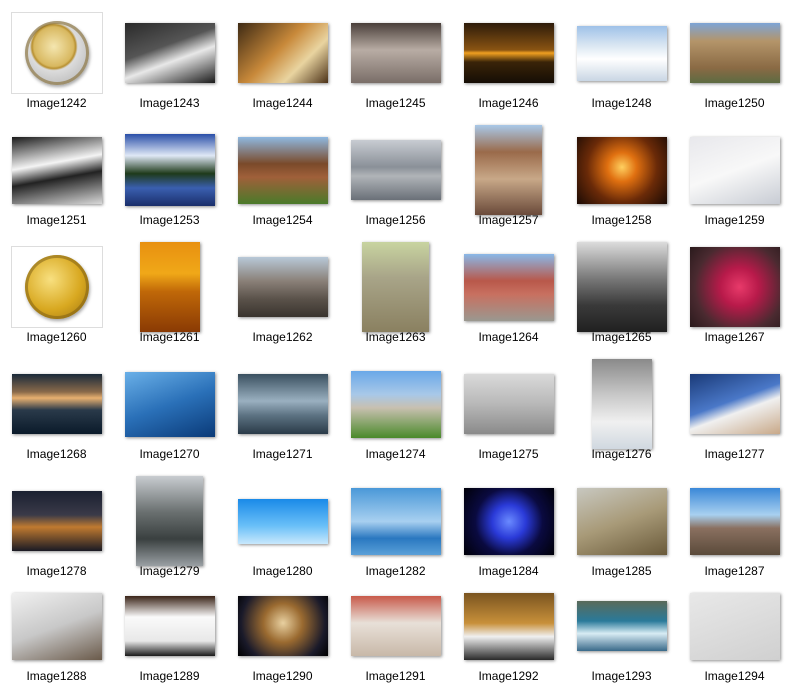  I want to click on thumbnail-item: Image1260, so click(56, 299).